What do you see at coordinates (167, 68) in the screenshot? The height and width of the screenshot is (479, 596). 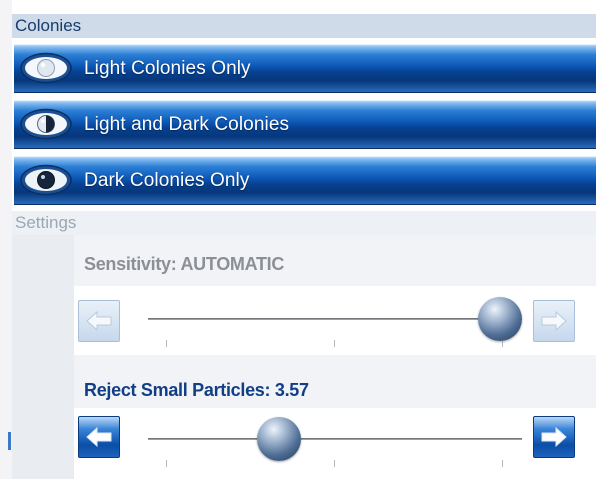 I see `colony-option-label: Light Colonies Only` at bounding box center [167, 68].